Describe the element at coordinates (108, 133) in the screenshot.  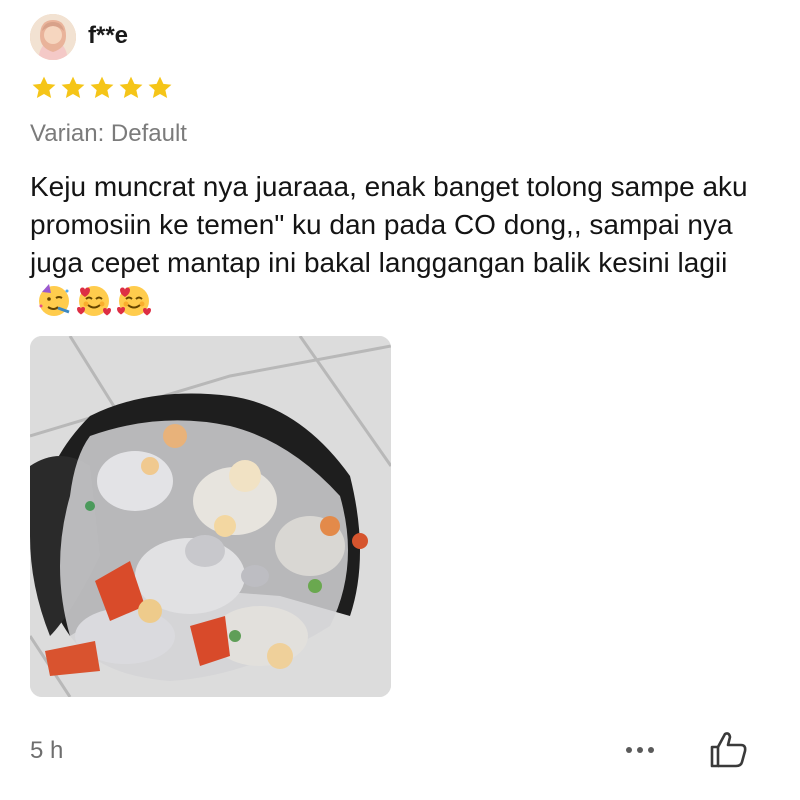
I see `product-variant: Varian: Default` at that location.